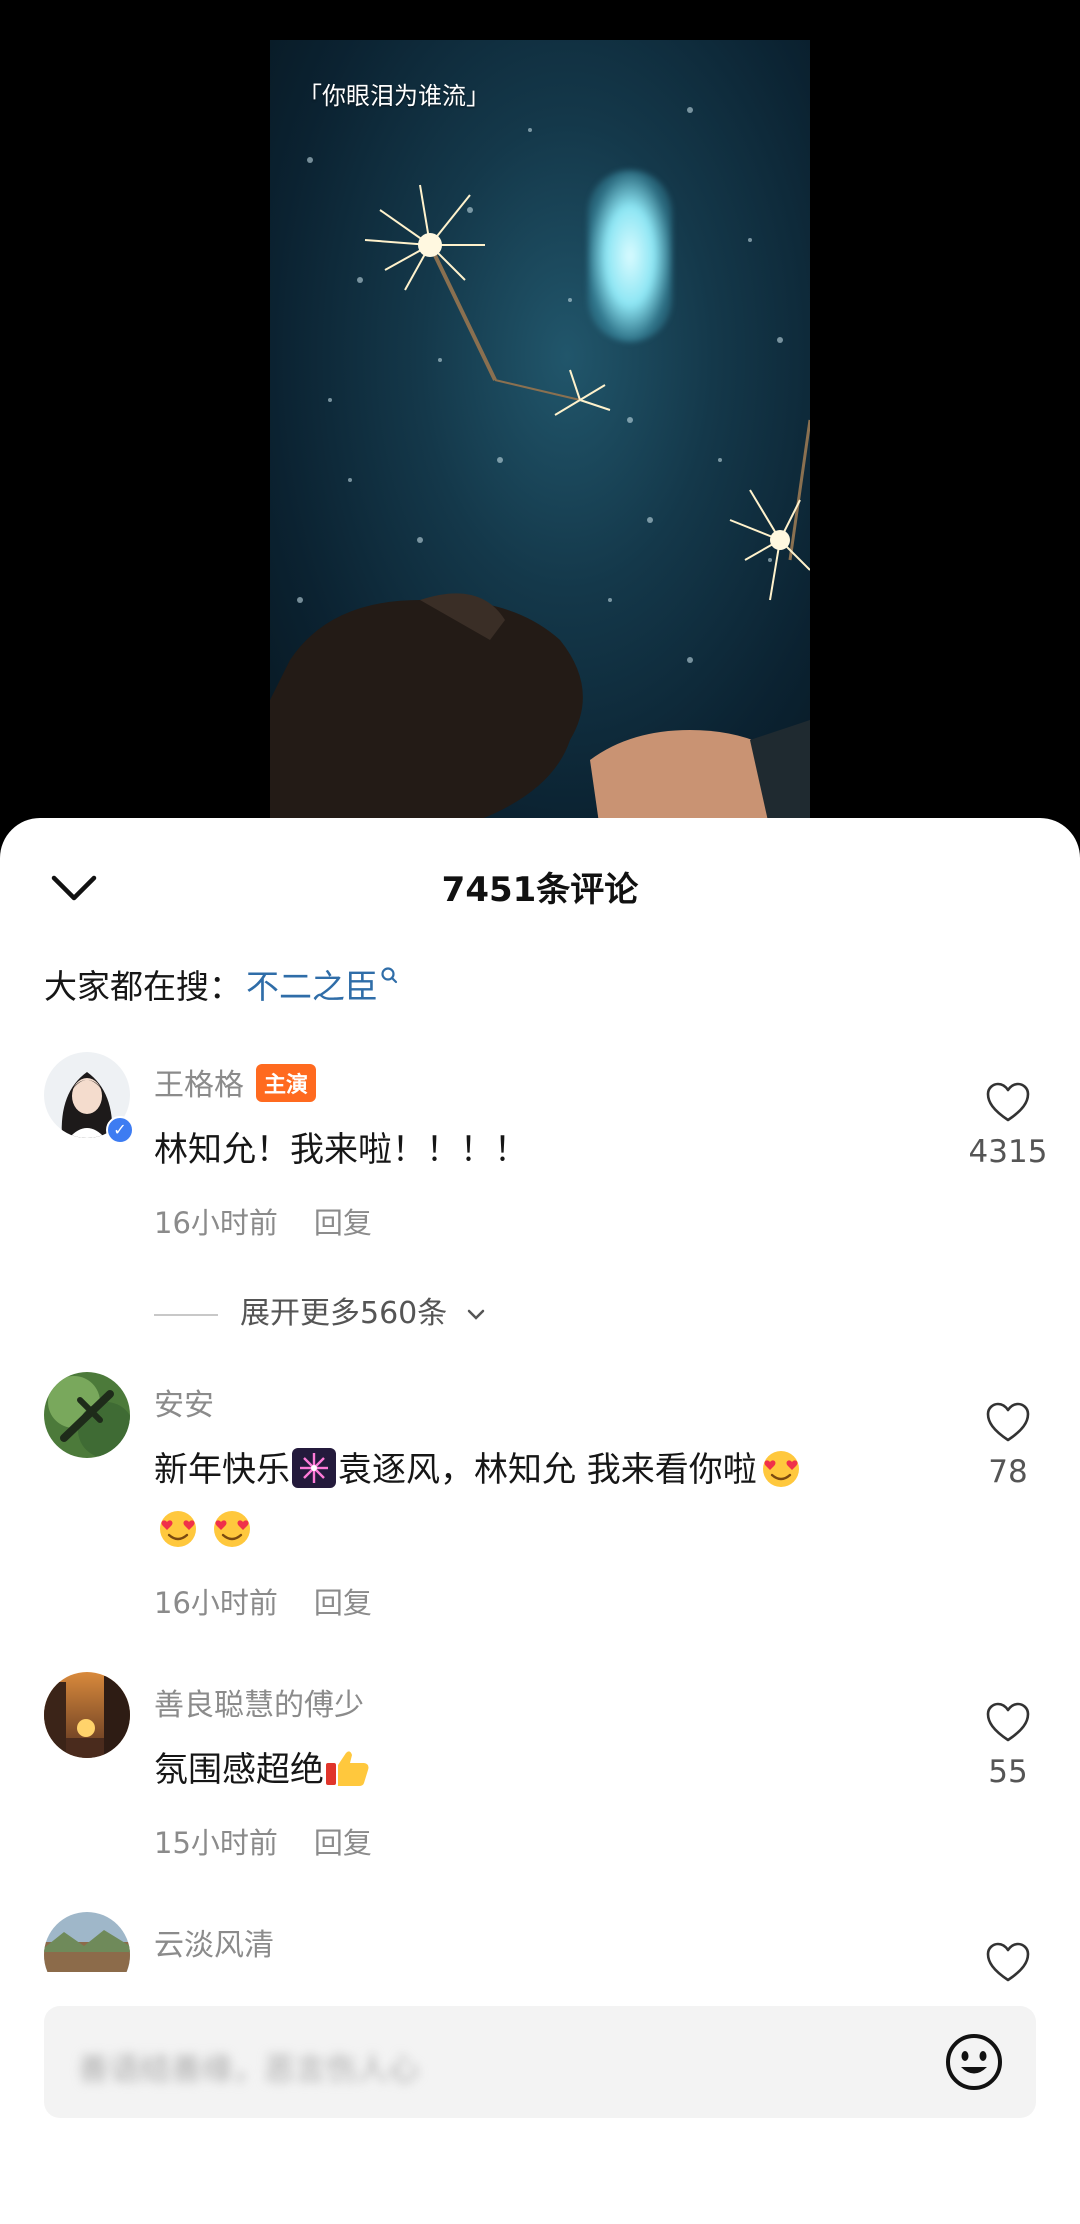  Describe the element at coordinates (540, 2062) in the screenshot. I see `comment-input: 善语结善缘，恶言伤人心` at that location.